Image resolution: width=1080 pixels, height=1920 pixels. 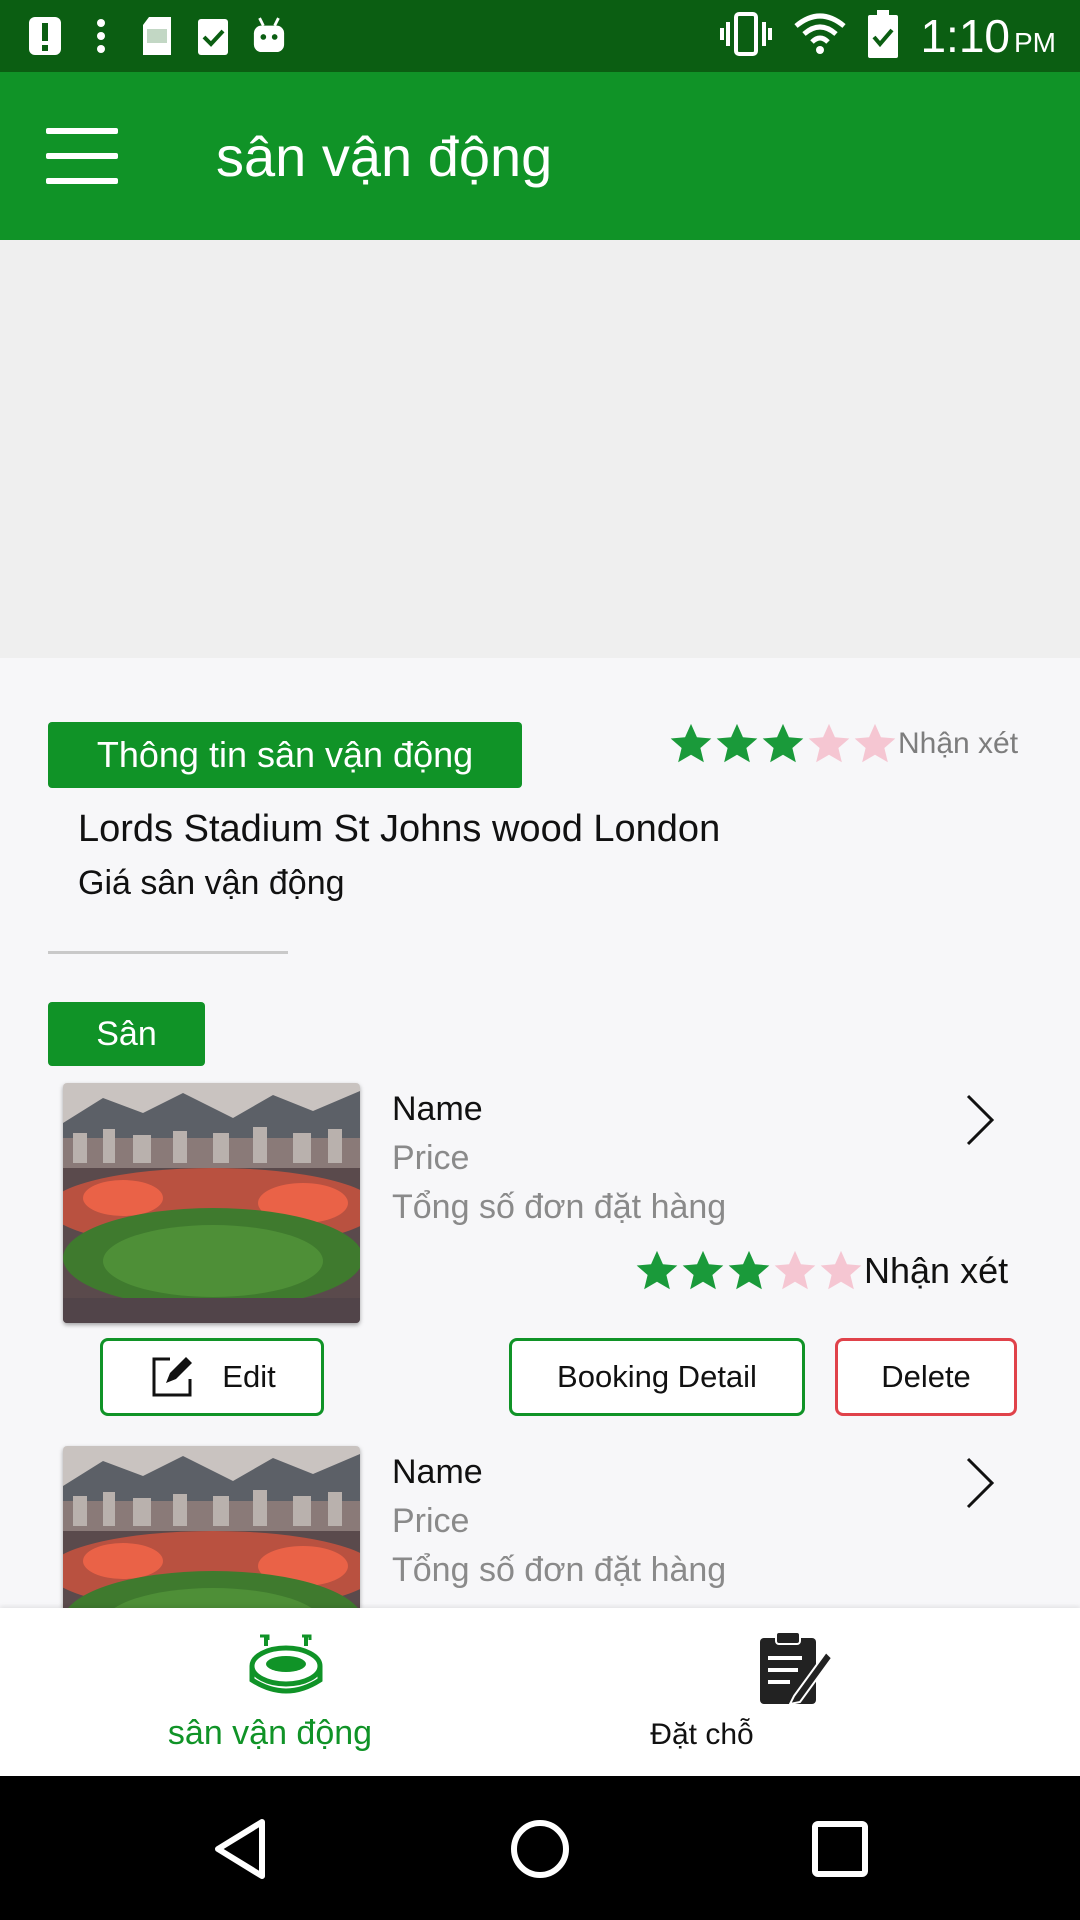 I want to click on back-icon, so click(x=241, y=1849).